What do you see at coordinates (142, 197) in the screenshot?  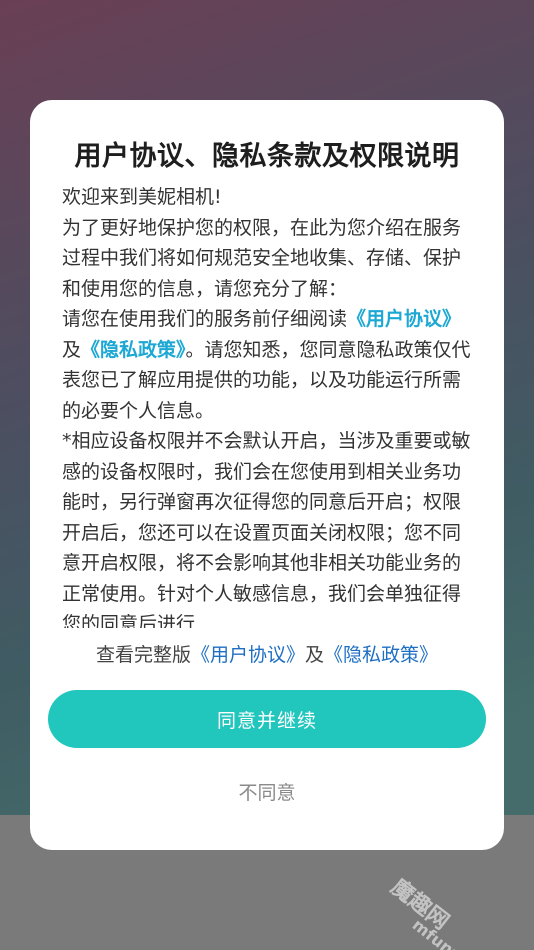 I see `greeting-text: 欢迎来到美妮相机!` at bounding box center [142, 197].